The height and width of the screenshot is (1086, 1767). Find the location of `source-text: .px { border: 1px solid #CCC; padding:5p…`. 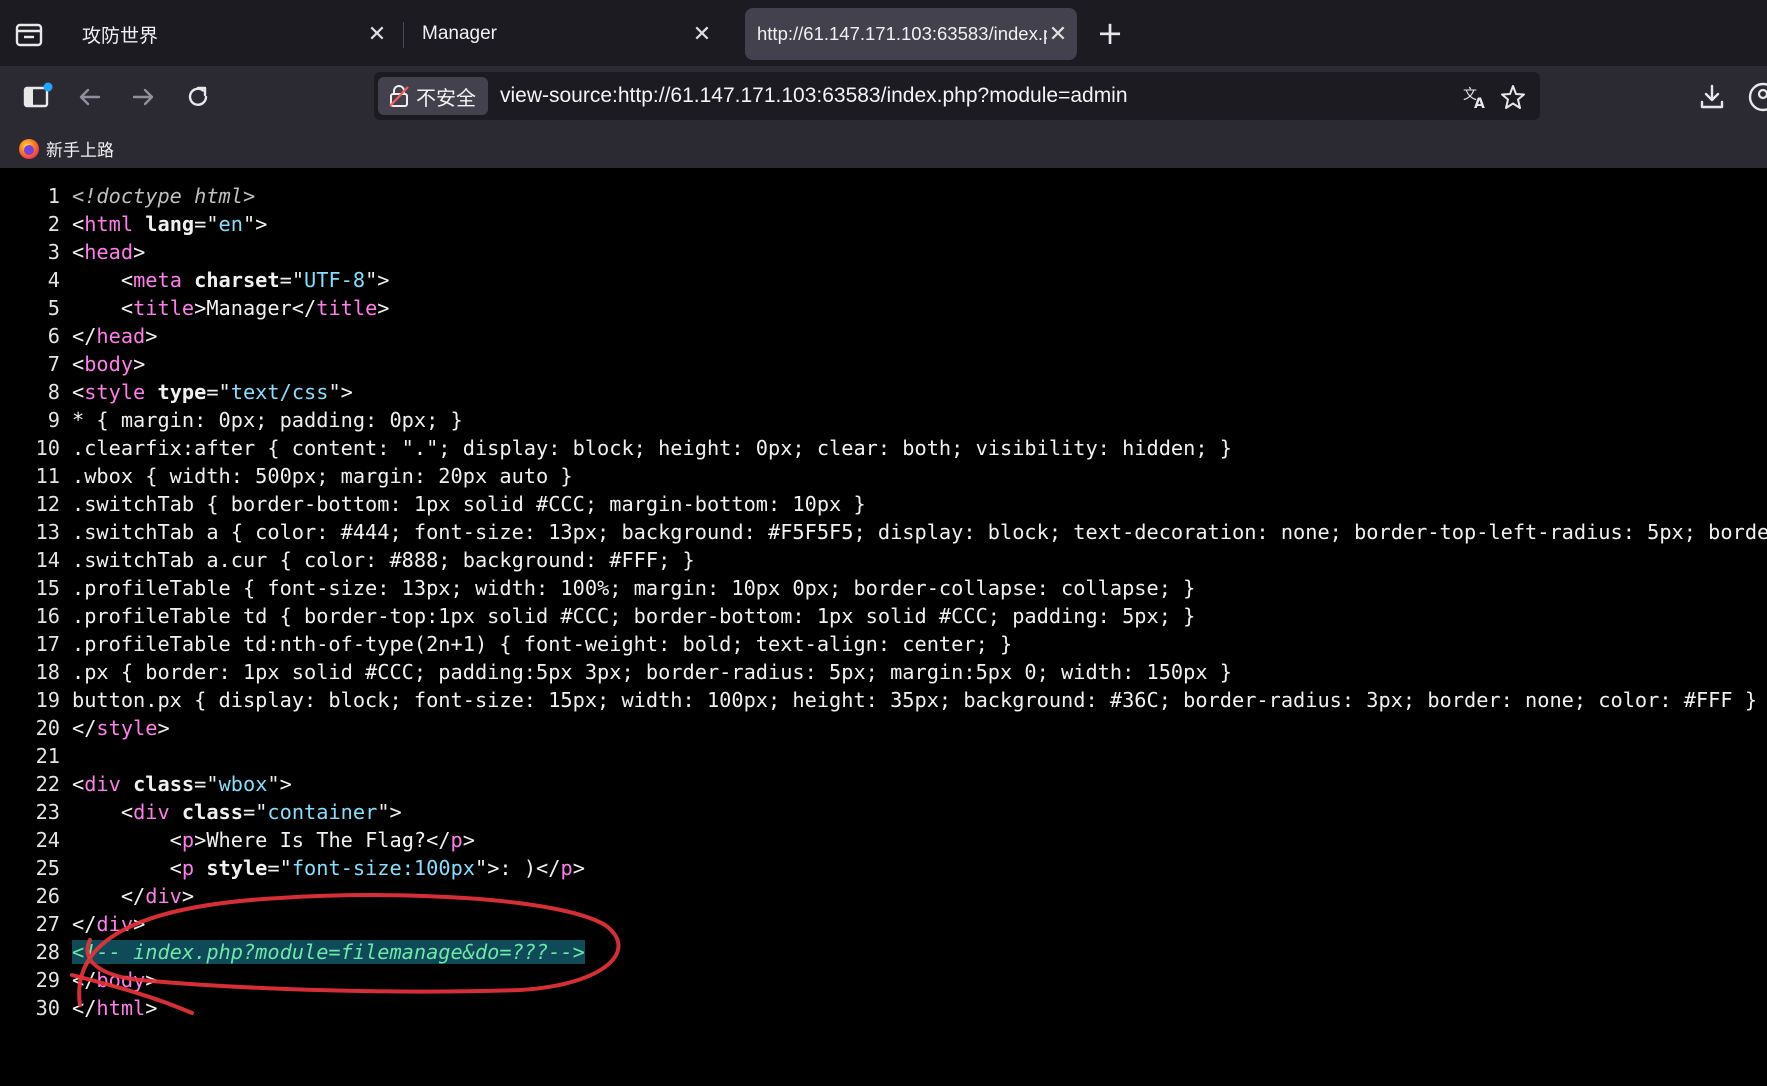

source-text: .px { border: 1px solid #CCC; padding:5p… is located at coordinates (652, 672).